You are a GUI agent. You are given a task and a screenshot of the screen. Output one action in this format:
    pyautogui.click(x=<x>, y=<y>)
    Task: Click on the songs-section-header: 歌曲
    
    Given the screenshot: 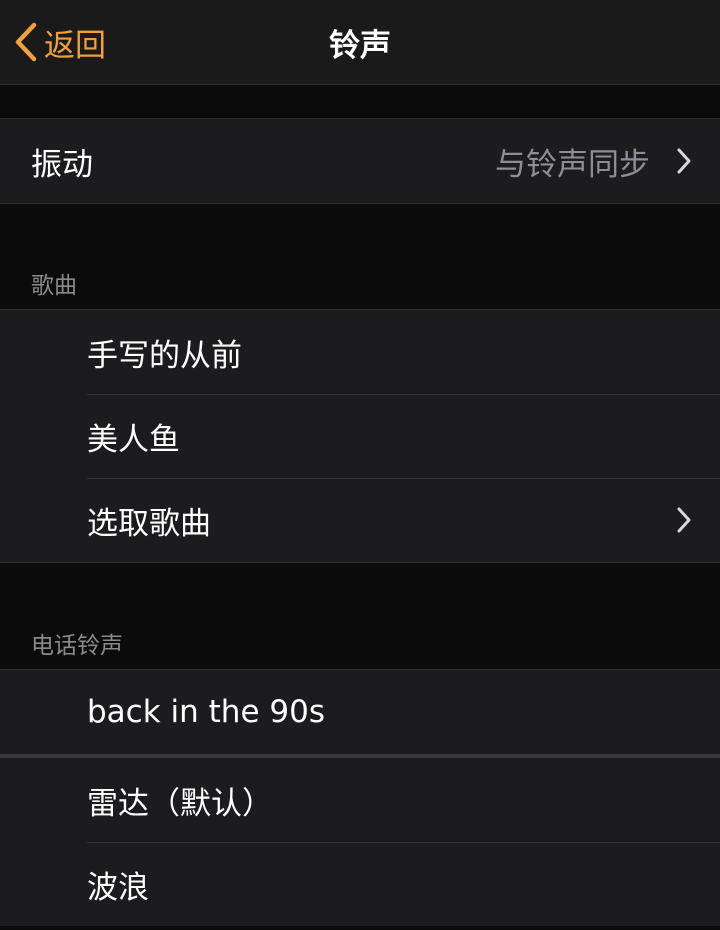 What is the action you would take?
    pyautogui.click(x=54, y=286)
    